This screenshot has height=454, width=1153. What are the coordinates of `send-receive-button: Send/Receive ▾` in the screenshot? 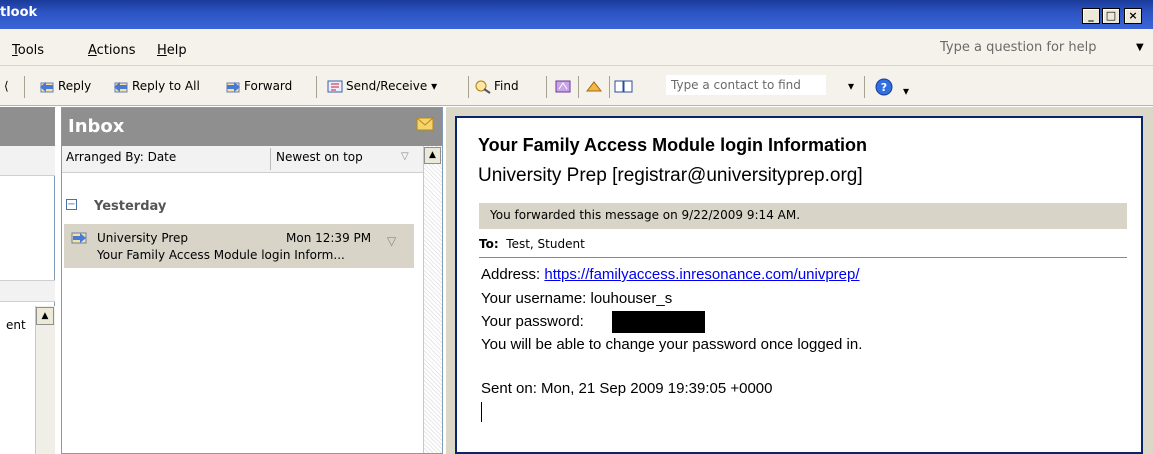 It's located at (381, 86).